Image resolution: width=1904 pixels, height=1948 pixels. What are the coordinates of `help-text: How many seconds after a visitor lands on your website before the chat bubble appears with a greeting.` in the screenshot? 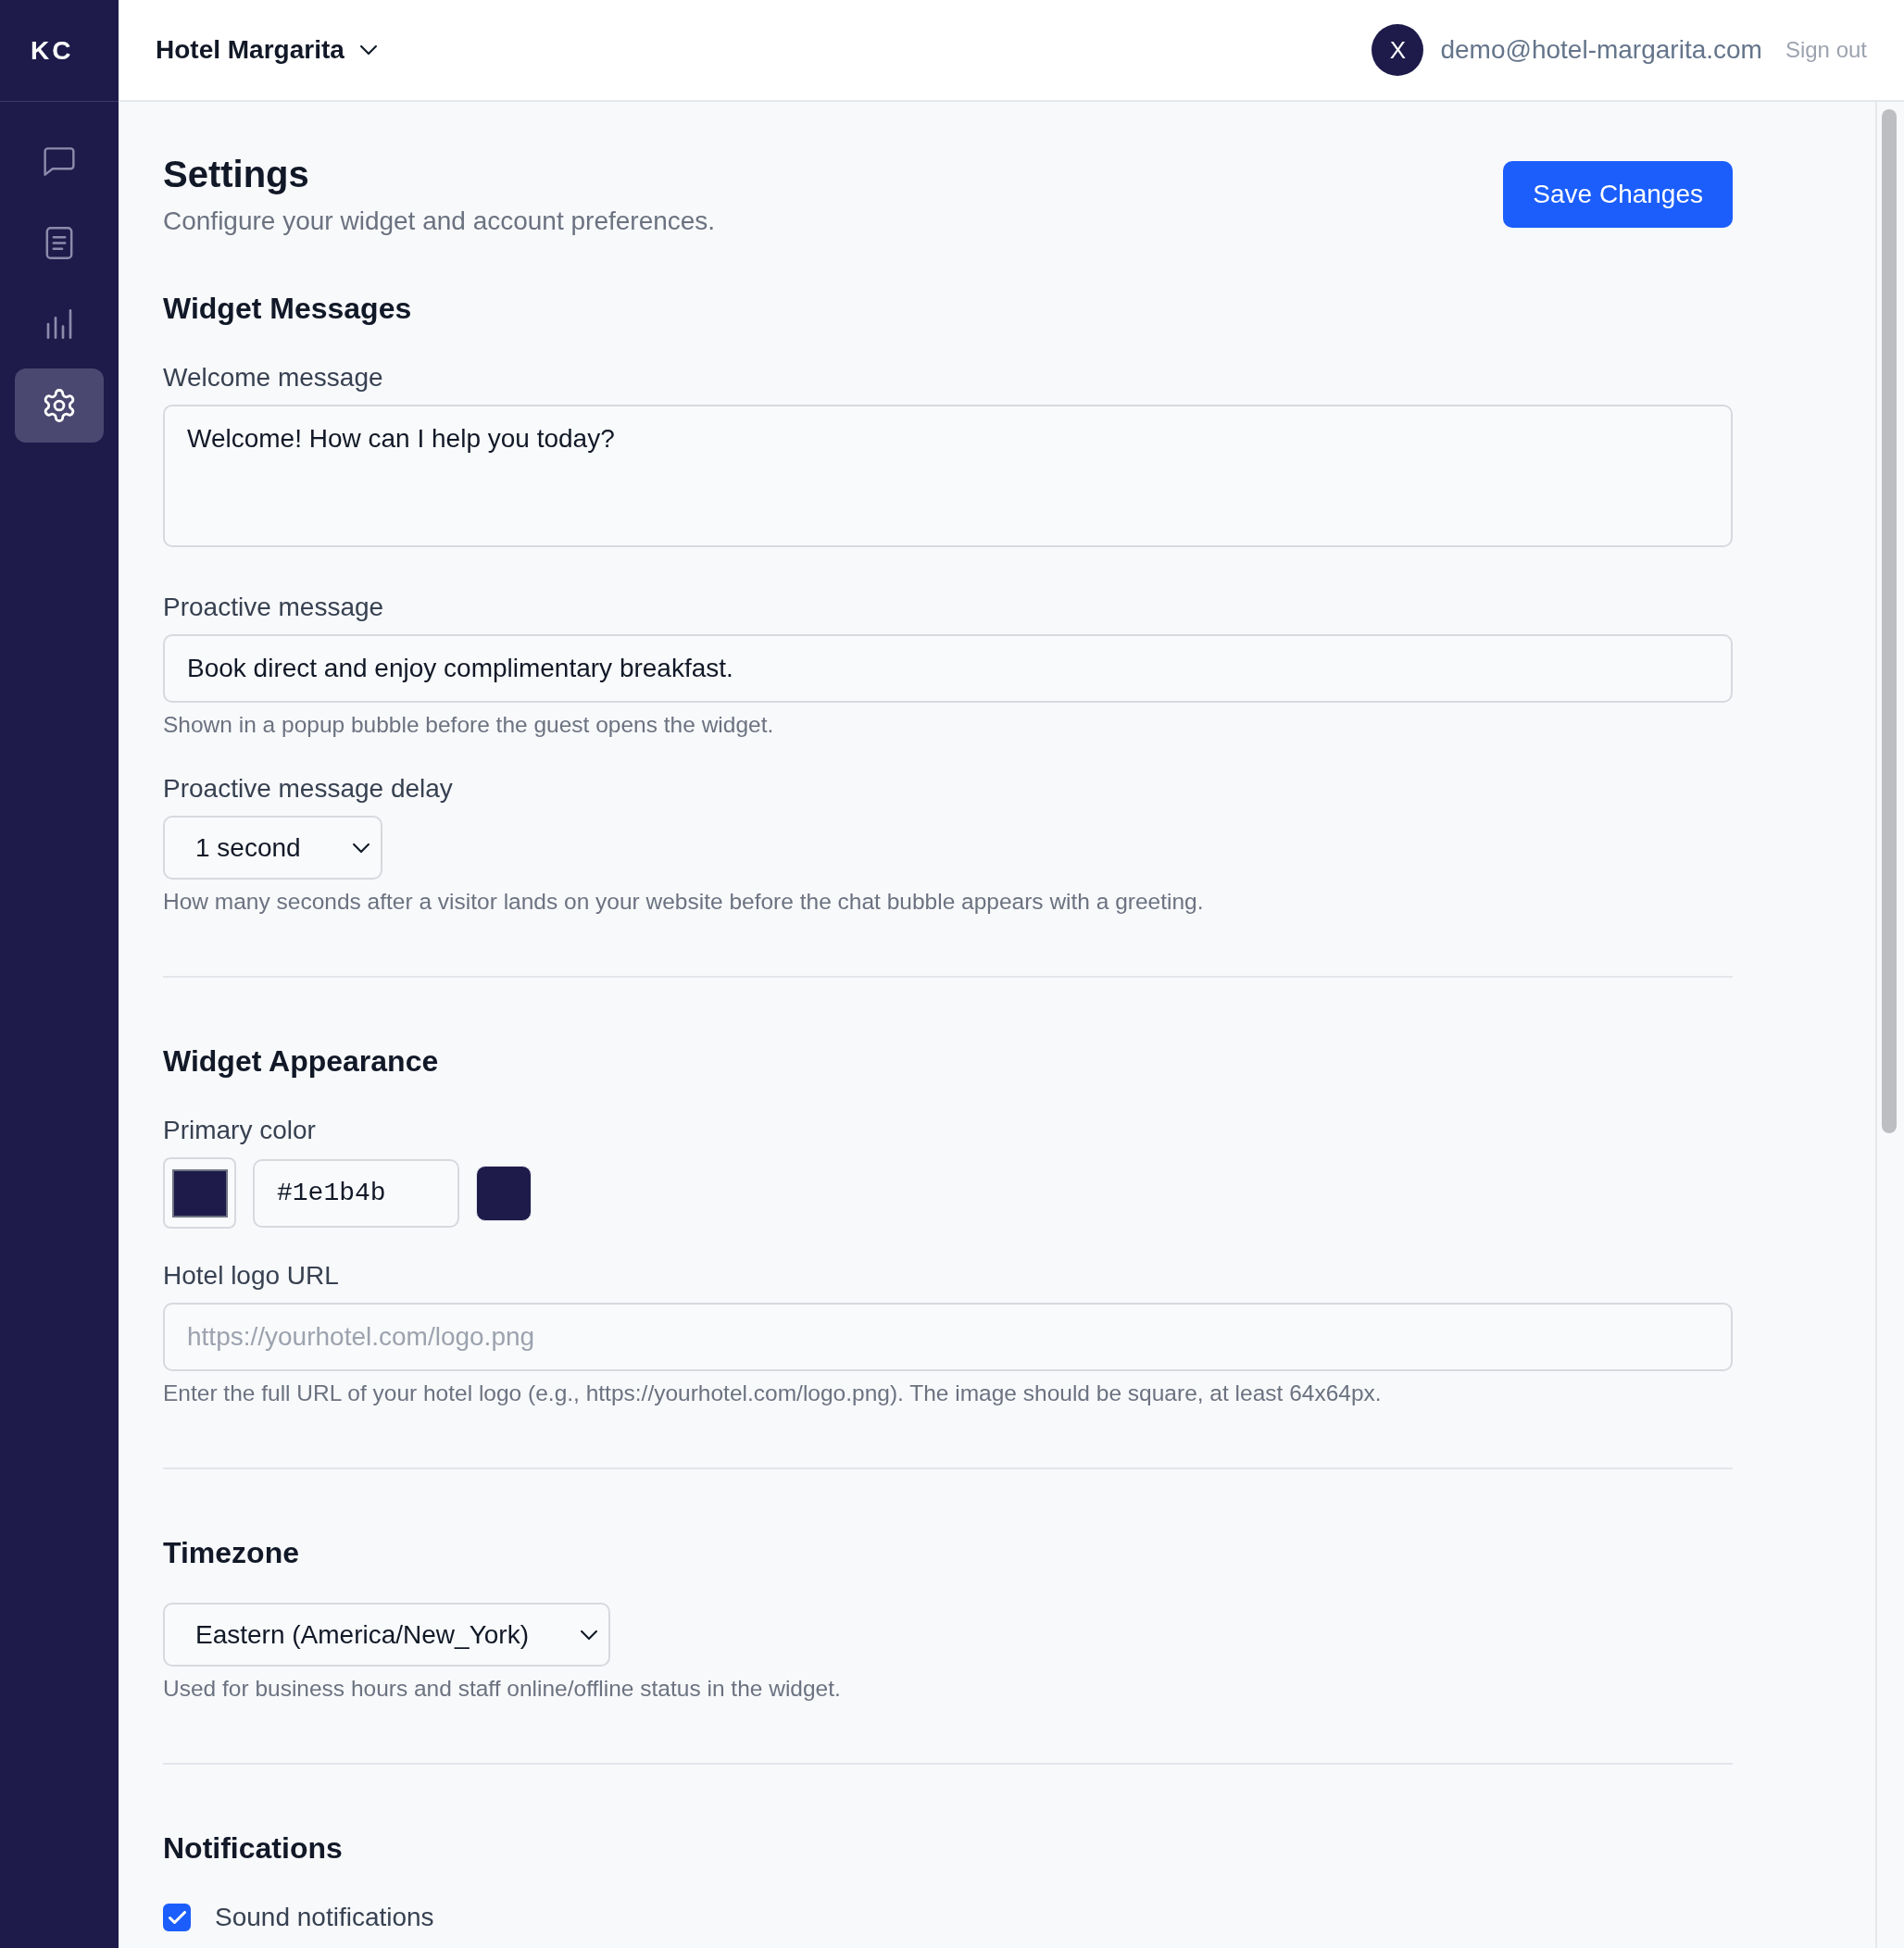 It's located at (684, 902).